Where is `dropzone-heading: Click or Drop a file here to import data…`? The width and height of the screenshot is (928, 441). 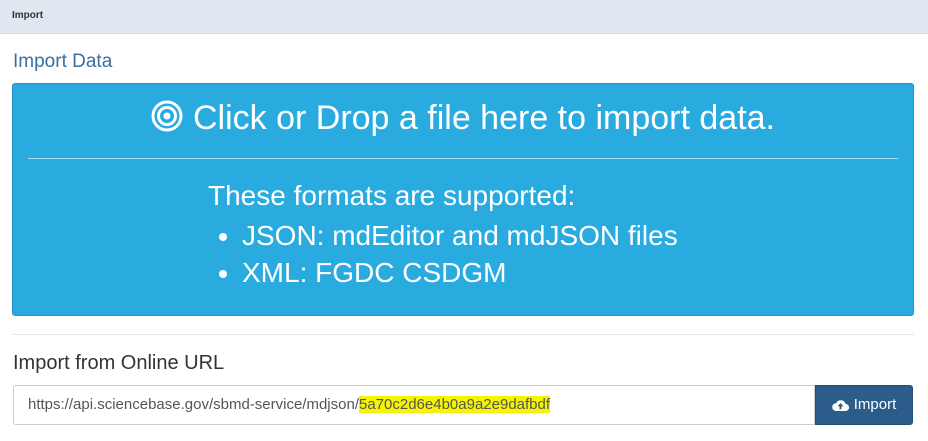
dropzone-heading: Click or Drop a file here to import data… is located at coordinates (484, 118).